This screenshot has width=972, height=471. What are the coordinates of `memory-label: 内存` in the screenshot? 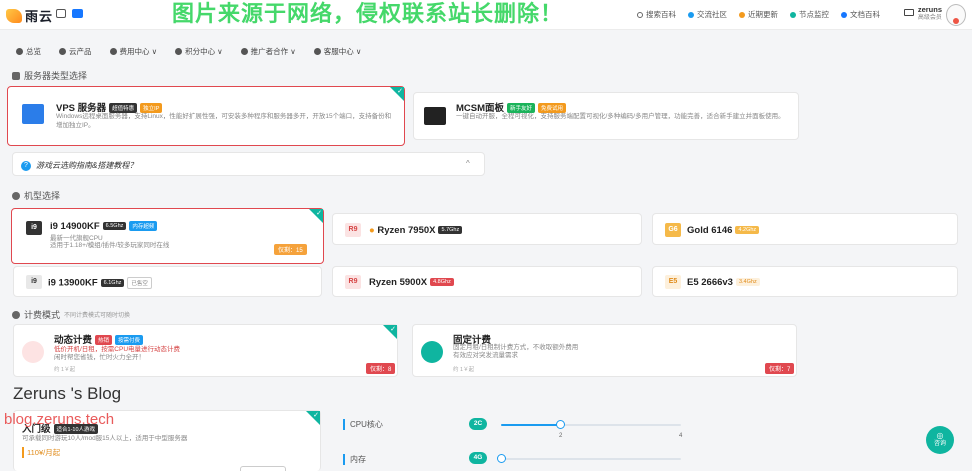 It's located at (354, 459).